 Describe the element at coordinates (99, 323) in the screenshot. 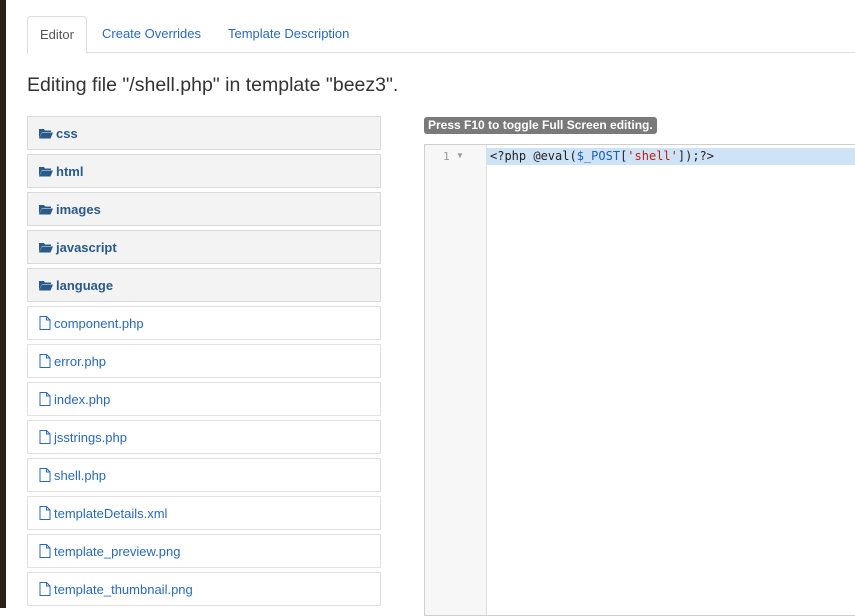

I see `file-label: component.php` at that location.